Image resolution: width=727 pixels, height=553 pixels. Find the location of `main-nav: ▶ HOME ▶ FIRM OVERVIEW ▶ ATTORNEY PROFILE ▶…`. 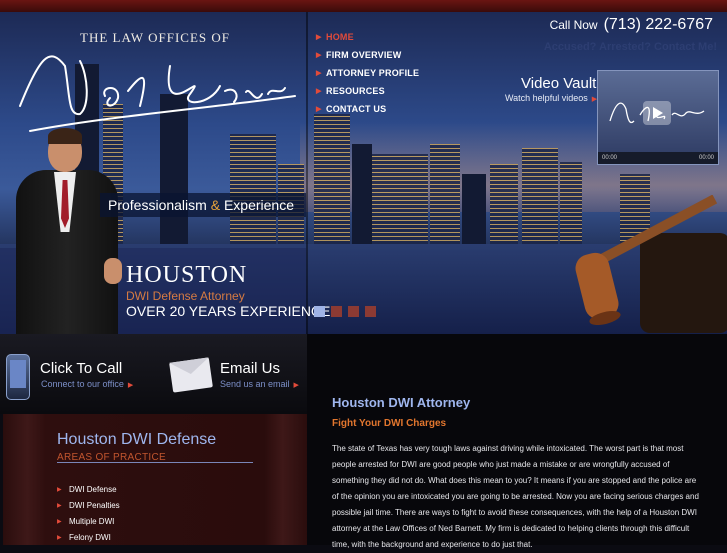

main-nav: ▶ HOME ▶ FIRM OVERVIEW ▶ ATTORNEY PROFILE ▶… is located at coordinates (391, 73).